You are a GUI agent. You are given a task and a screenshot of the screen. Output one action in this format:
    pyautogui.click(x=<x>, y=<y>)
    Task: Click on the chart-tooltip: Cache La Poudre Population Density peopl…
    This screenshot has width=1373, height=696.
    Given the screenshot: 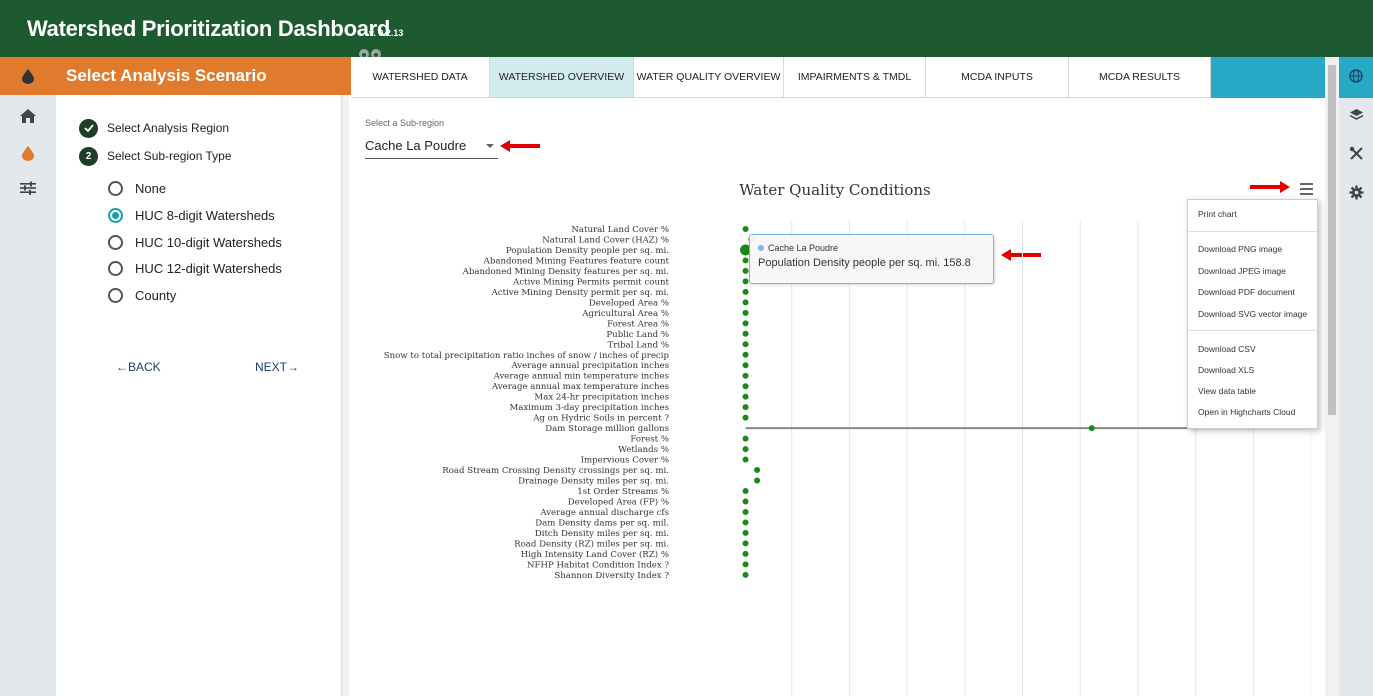 What is the action you would take?
    pyautogui.click(x=871, y=259)
    